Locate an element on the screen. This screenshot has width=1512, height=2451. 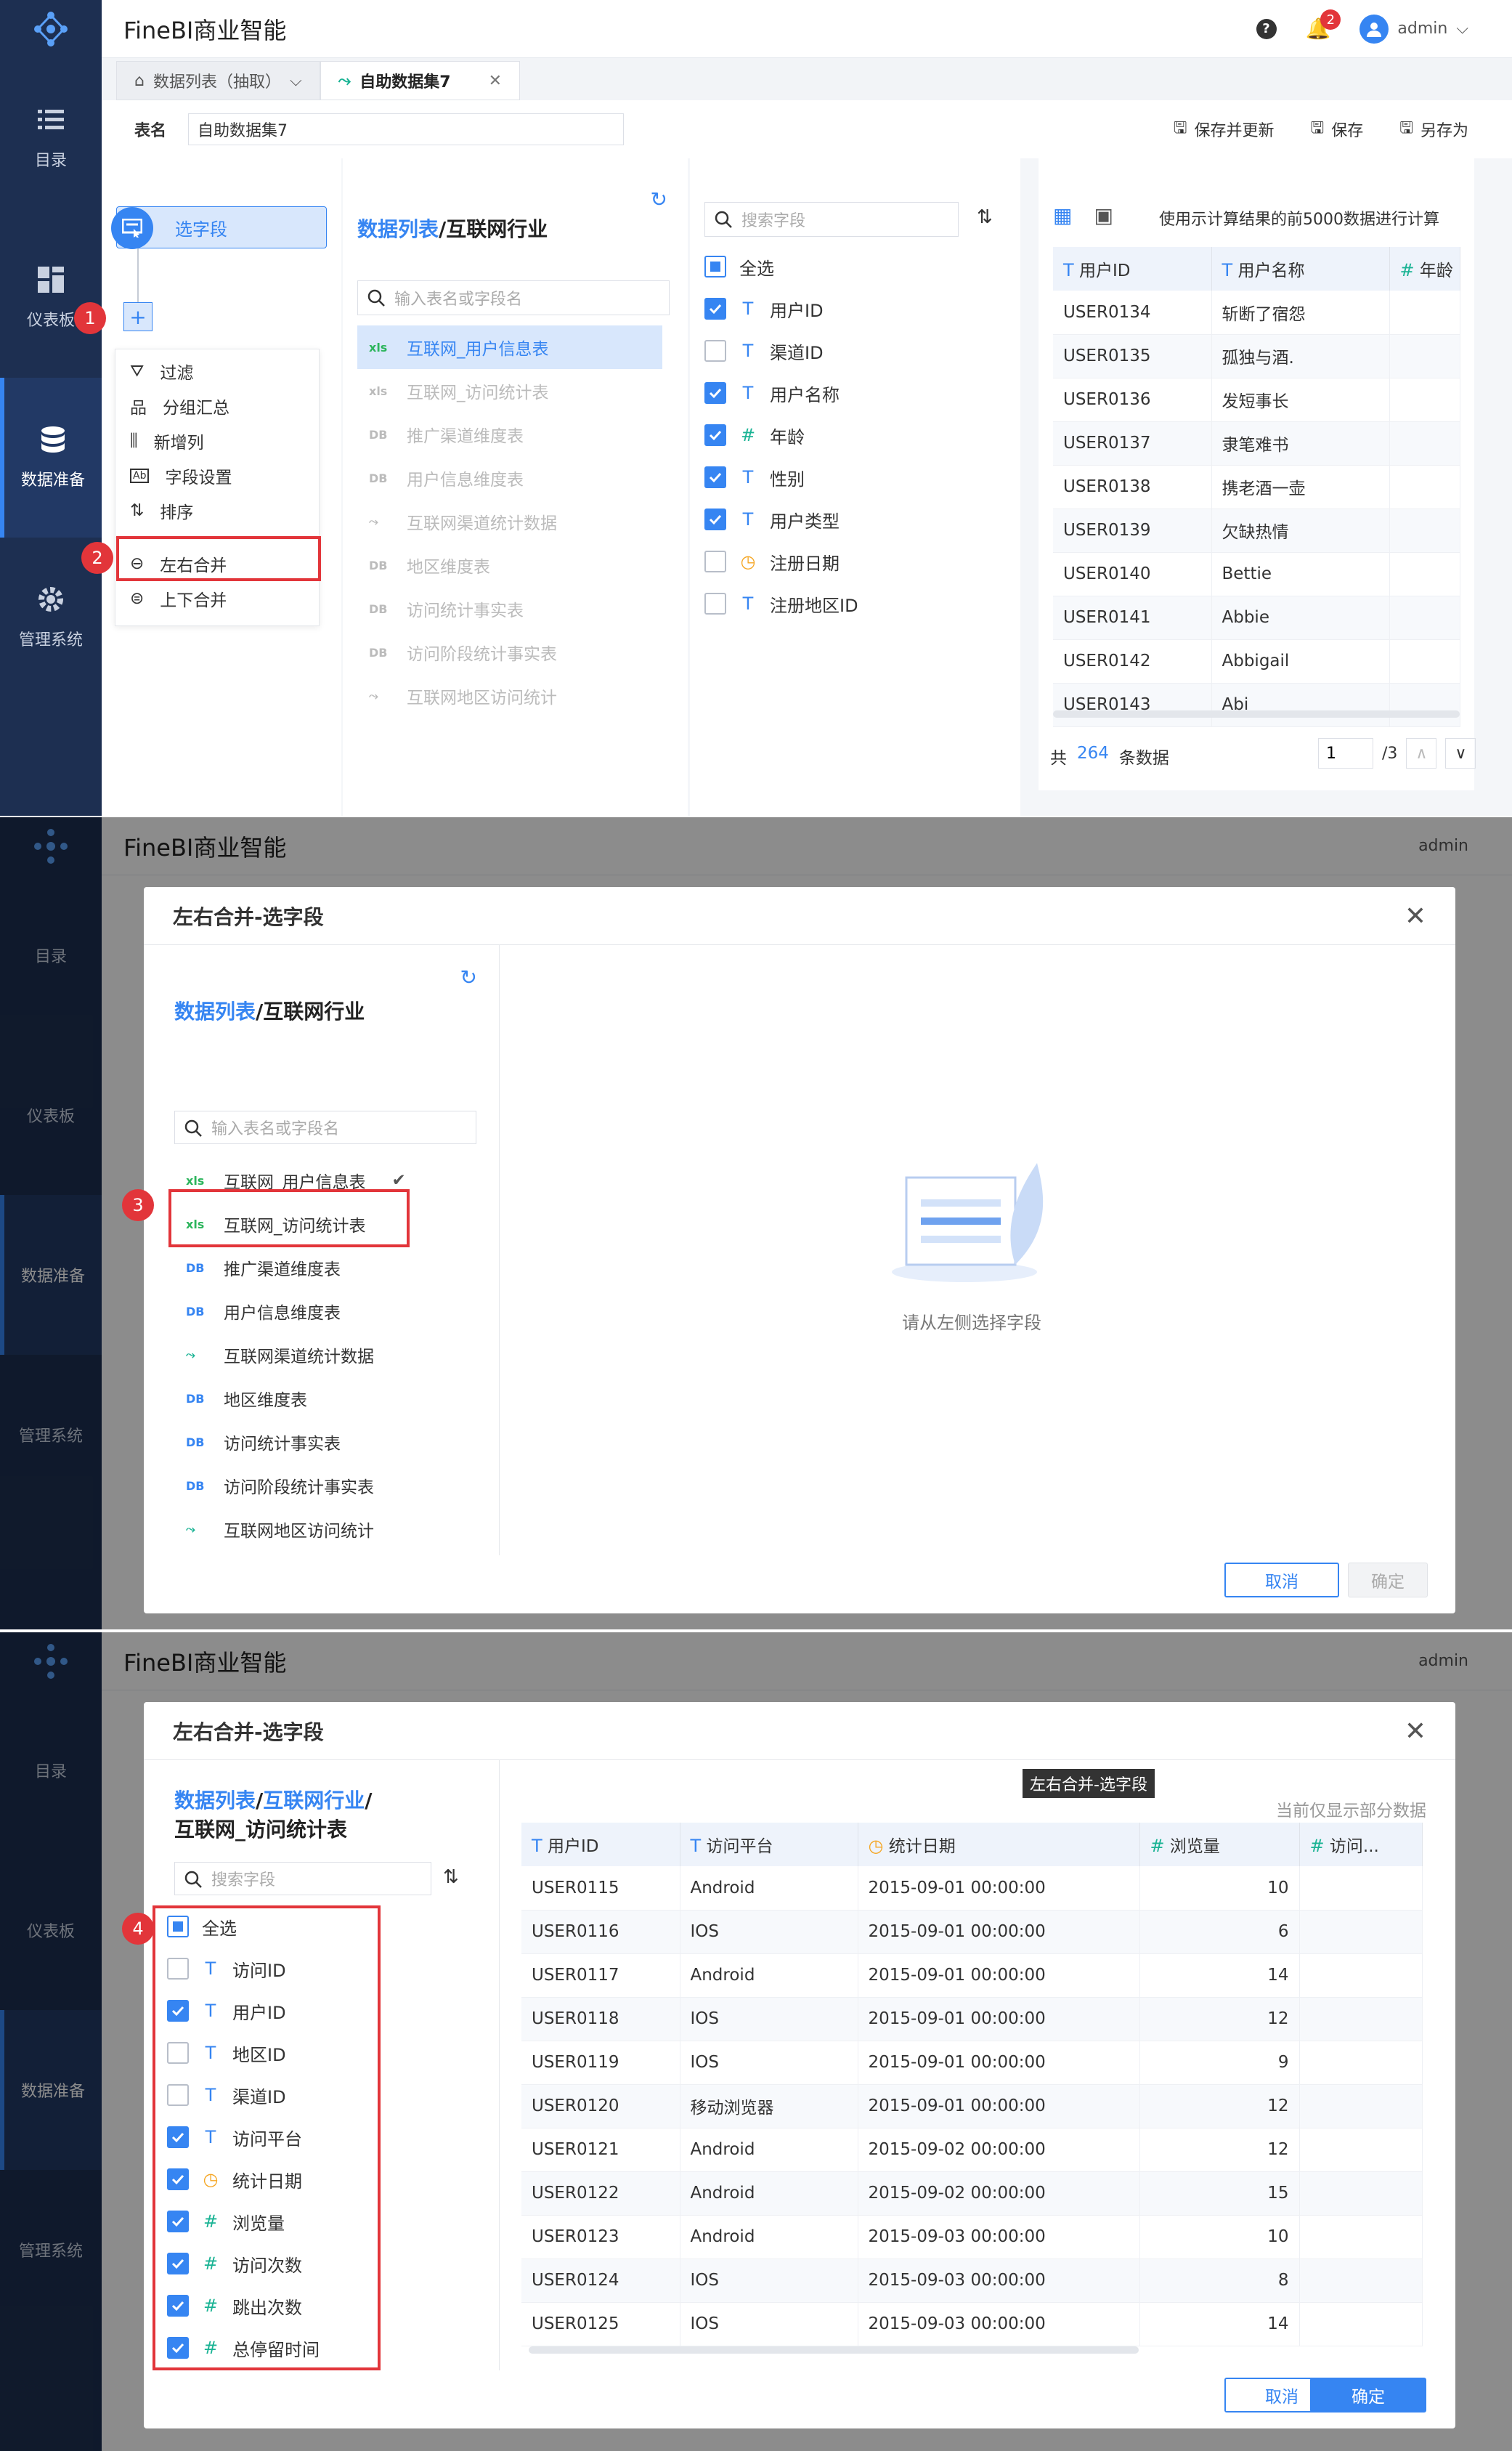
sidebar-item-catalog: 目录 is located at coordinates (51, 138).